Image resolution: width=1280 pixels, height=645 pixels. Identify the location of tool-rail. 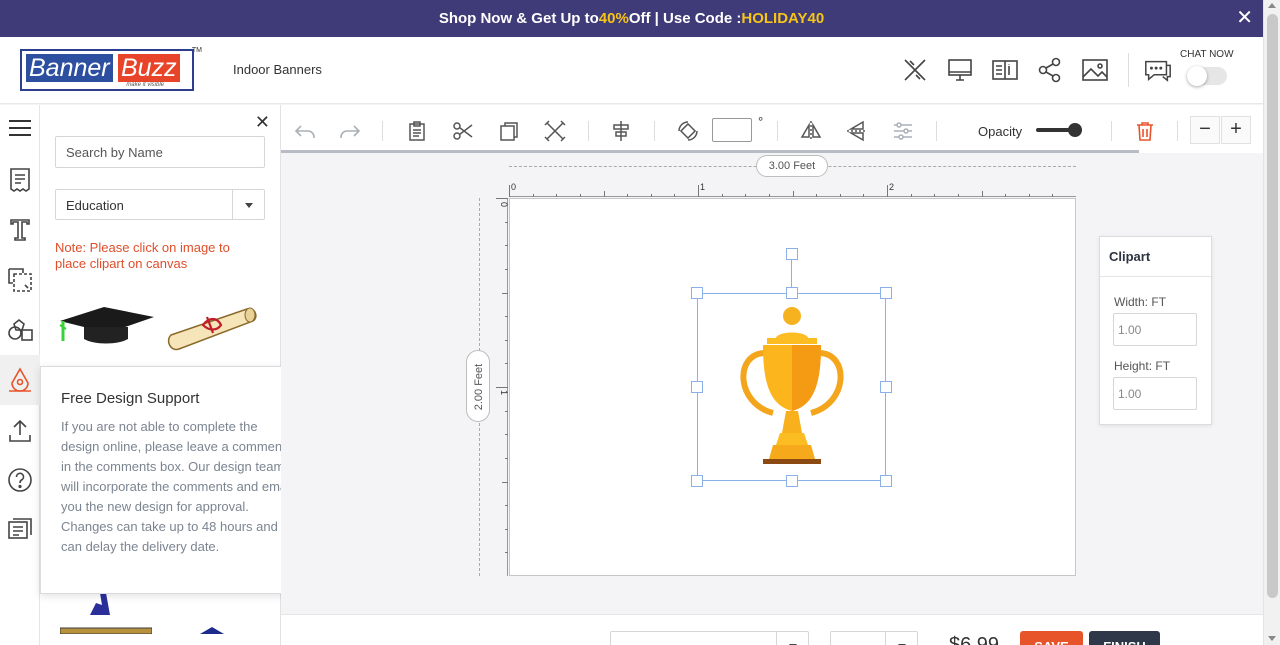
(20, 375).